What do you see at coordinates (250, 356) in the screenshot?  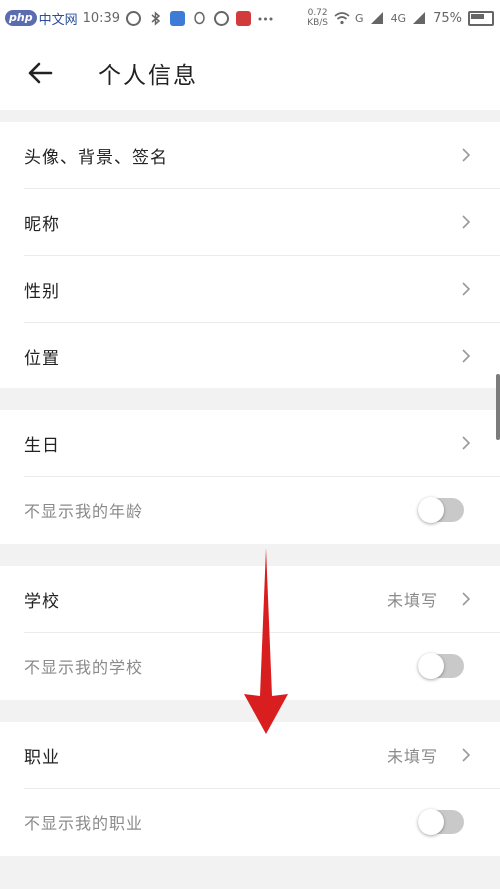 I see `row-location: 位置` at bounding box center [250, 356].